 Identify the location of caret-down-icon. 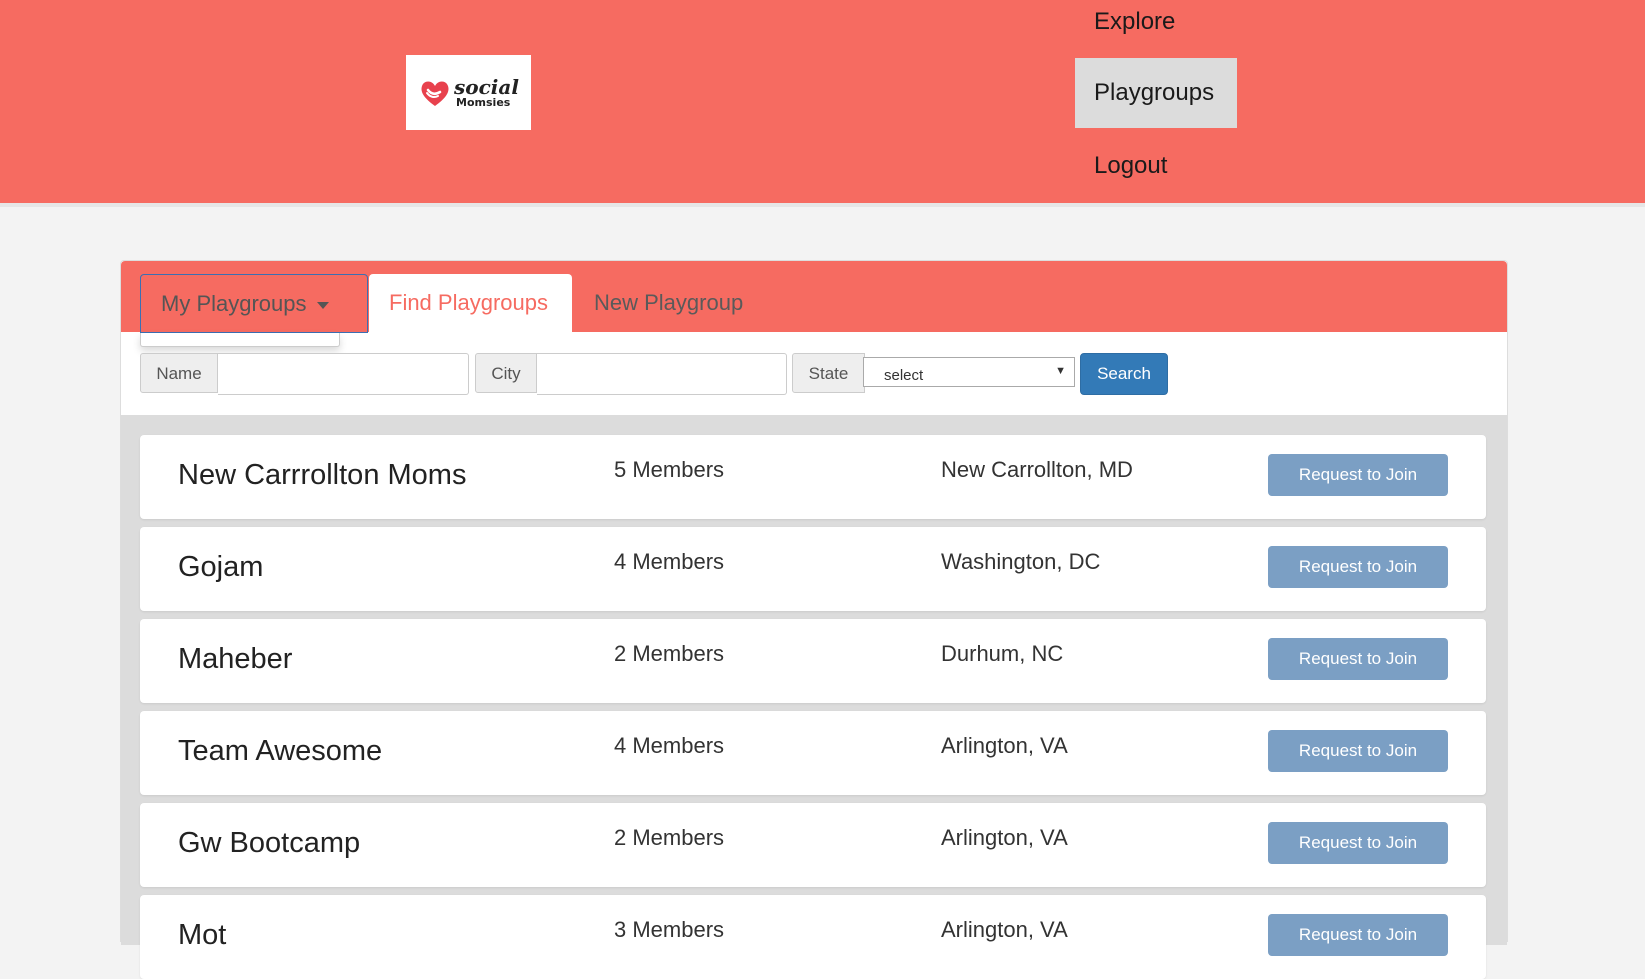
(322, 305).